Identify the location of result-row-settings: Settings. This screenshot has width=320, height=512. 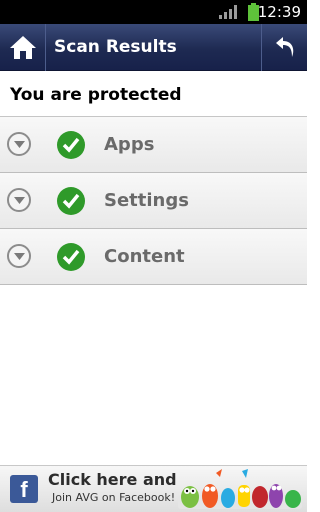
(153, 201).